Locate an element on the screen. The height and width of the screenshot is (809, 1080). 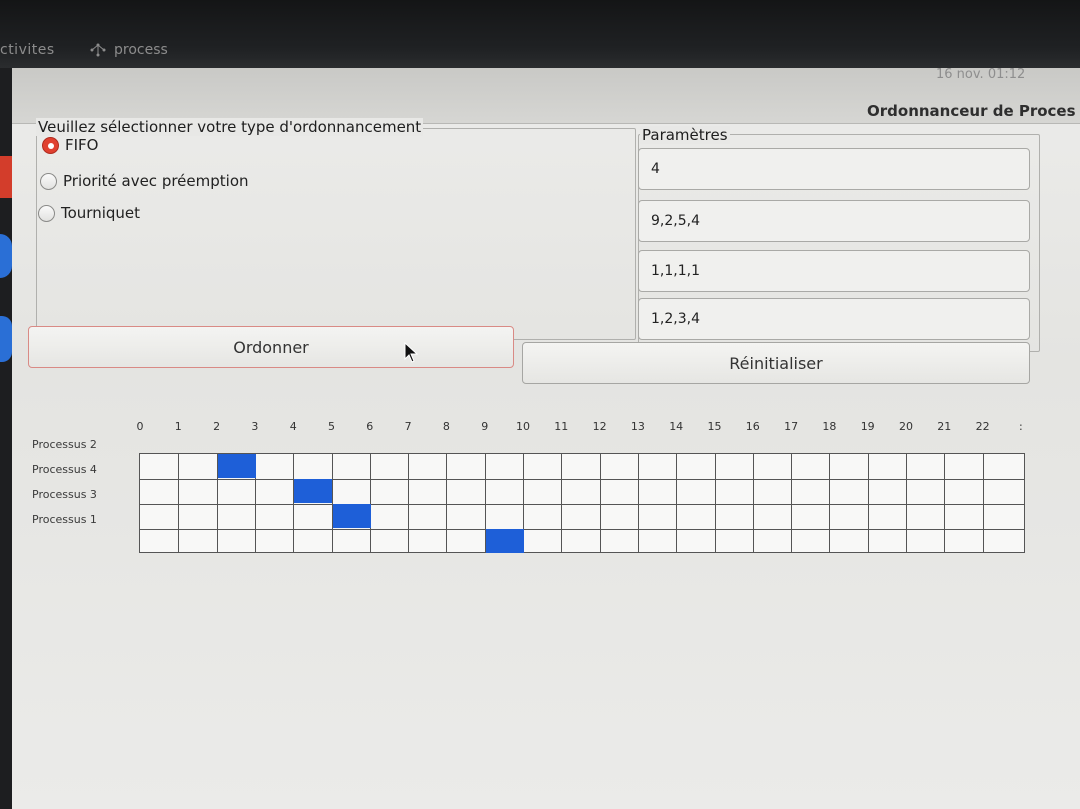
app-menu-label: process is located at coordinates (141, 50).